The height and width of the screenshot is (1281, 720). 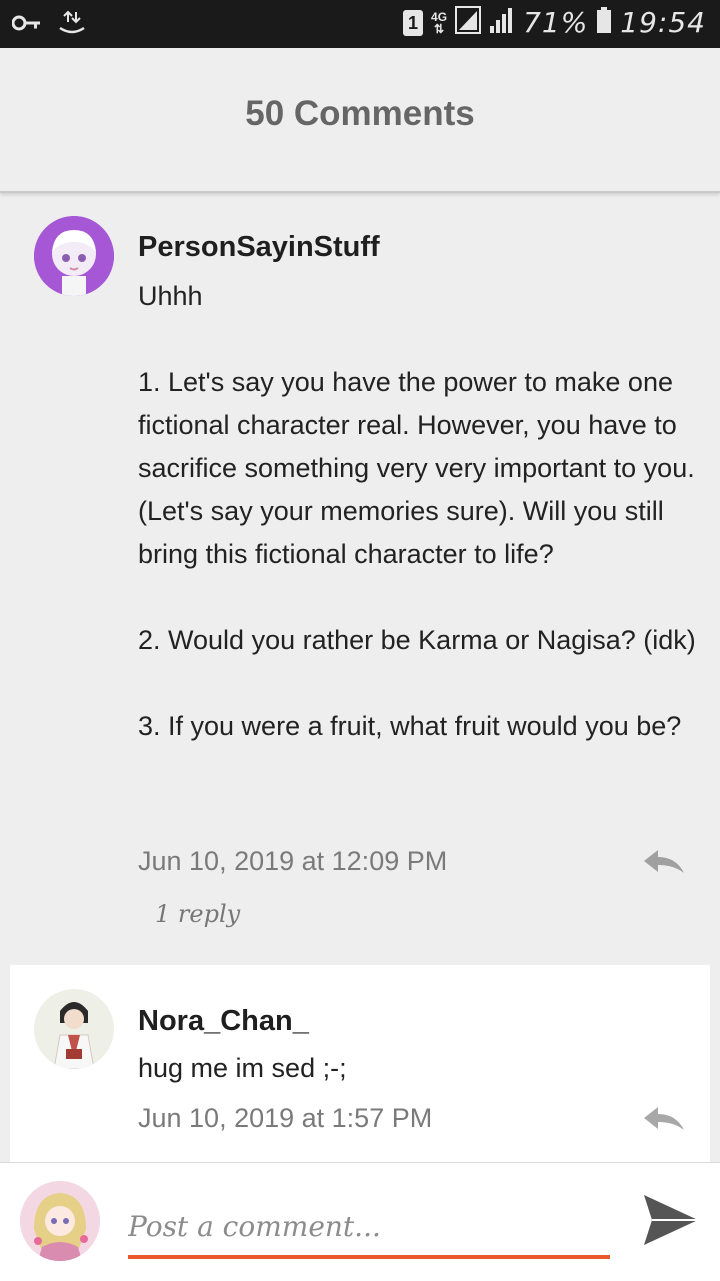 What do you see at coordinates (556, 22) in the screenshot?
I see `battery-percent: 71%` at bounding box center [556, 22].